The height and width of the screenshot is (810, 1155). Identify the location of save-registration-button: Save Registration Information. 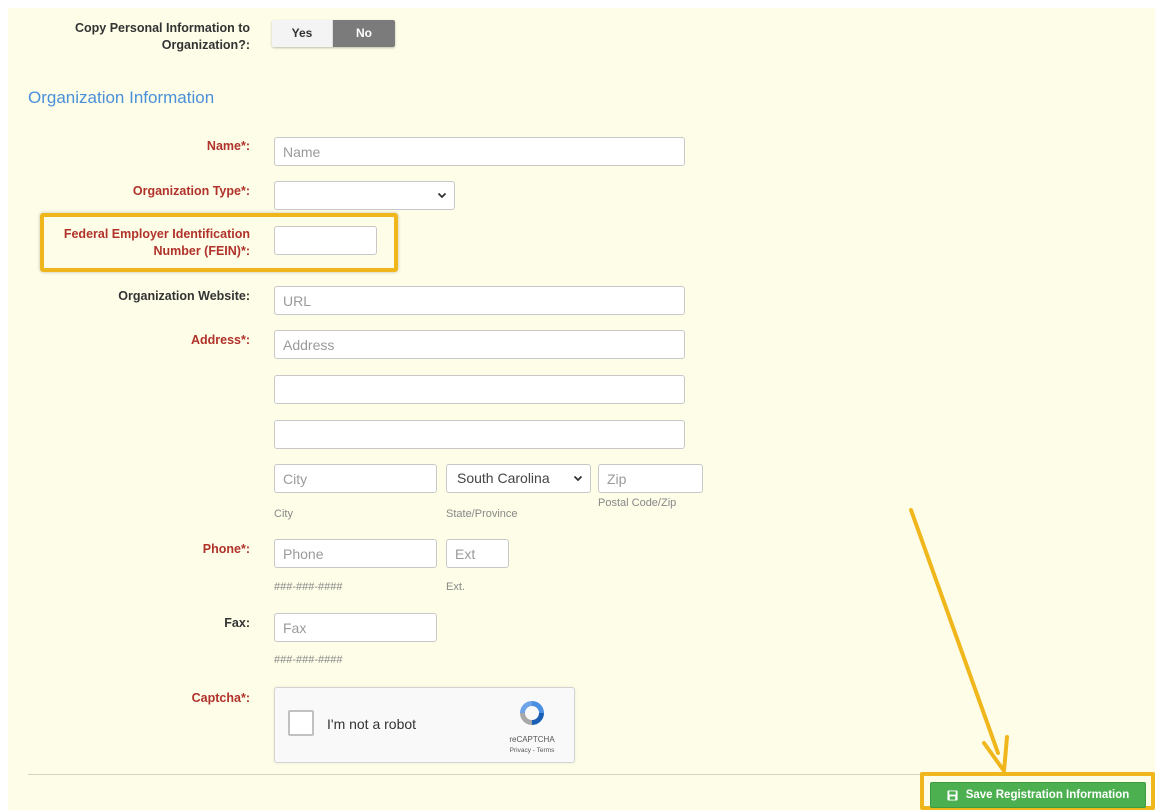
(1038, 795).